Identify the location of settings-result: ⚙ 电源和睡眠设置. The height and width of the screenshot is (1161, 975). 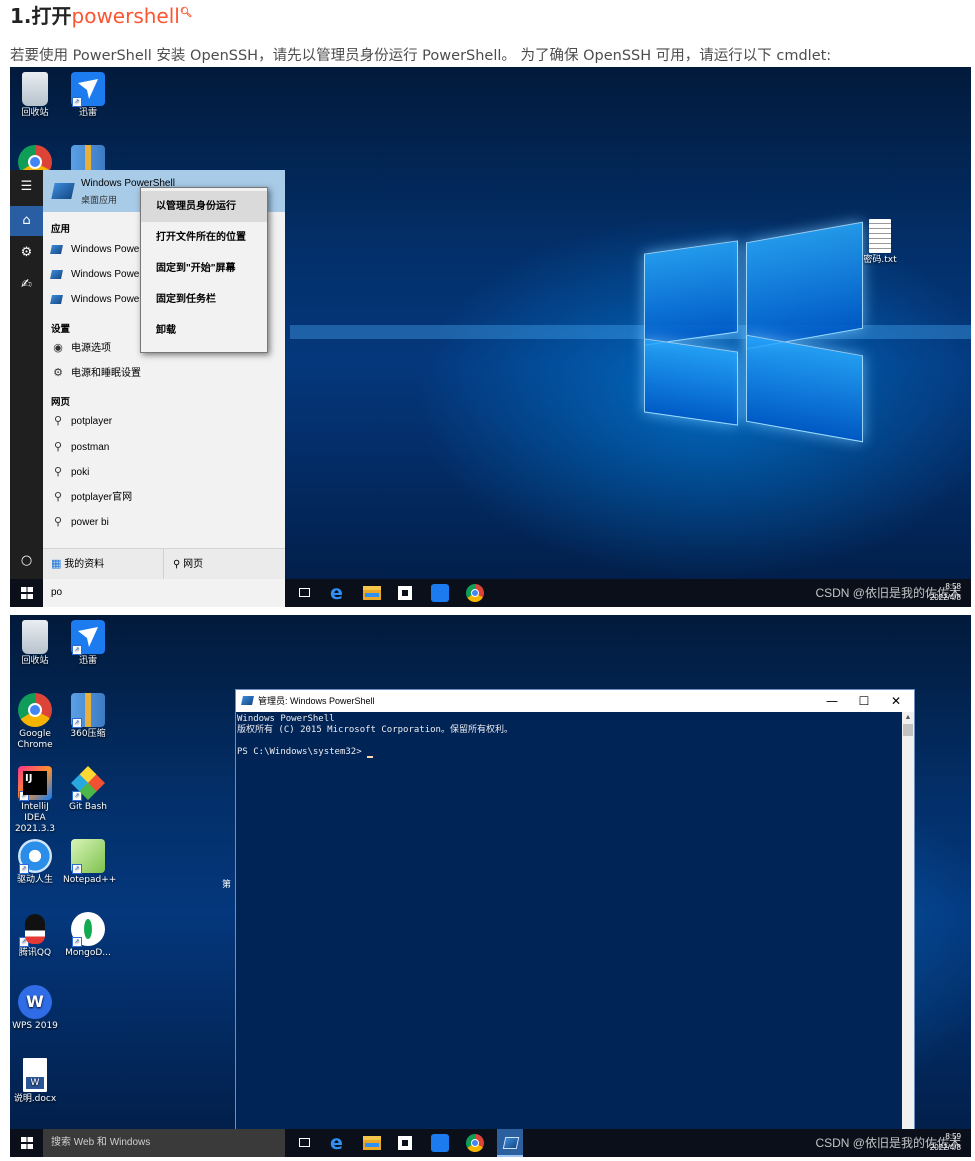
(96, 373).